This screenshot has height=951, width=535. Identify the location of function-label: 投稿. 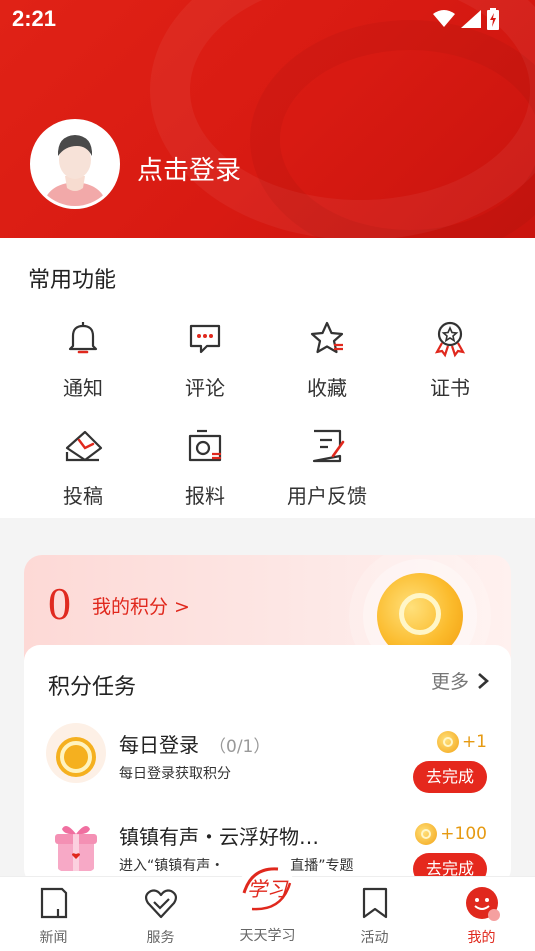
(83, 496).